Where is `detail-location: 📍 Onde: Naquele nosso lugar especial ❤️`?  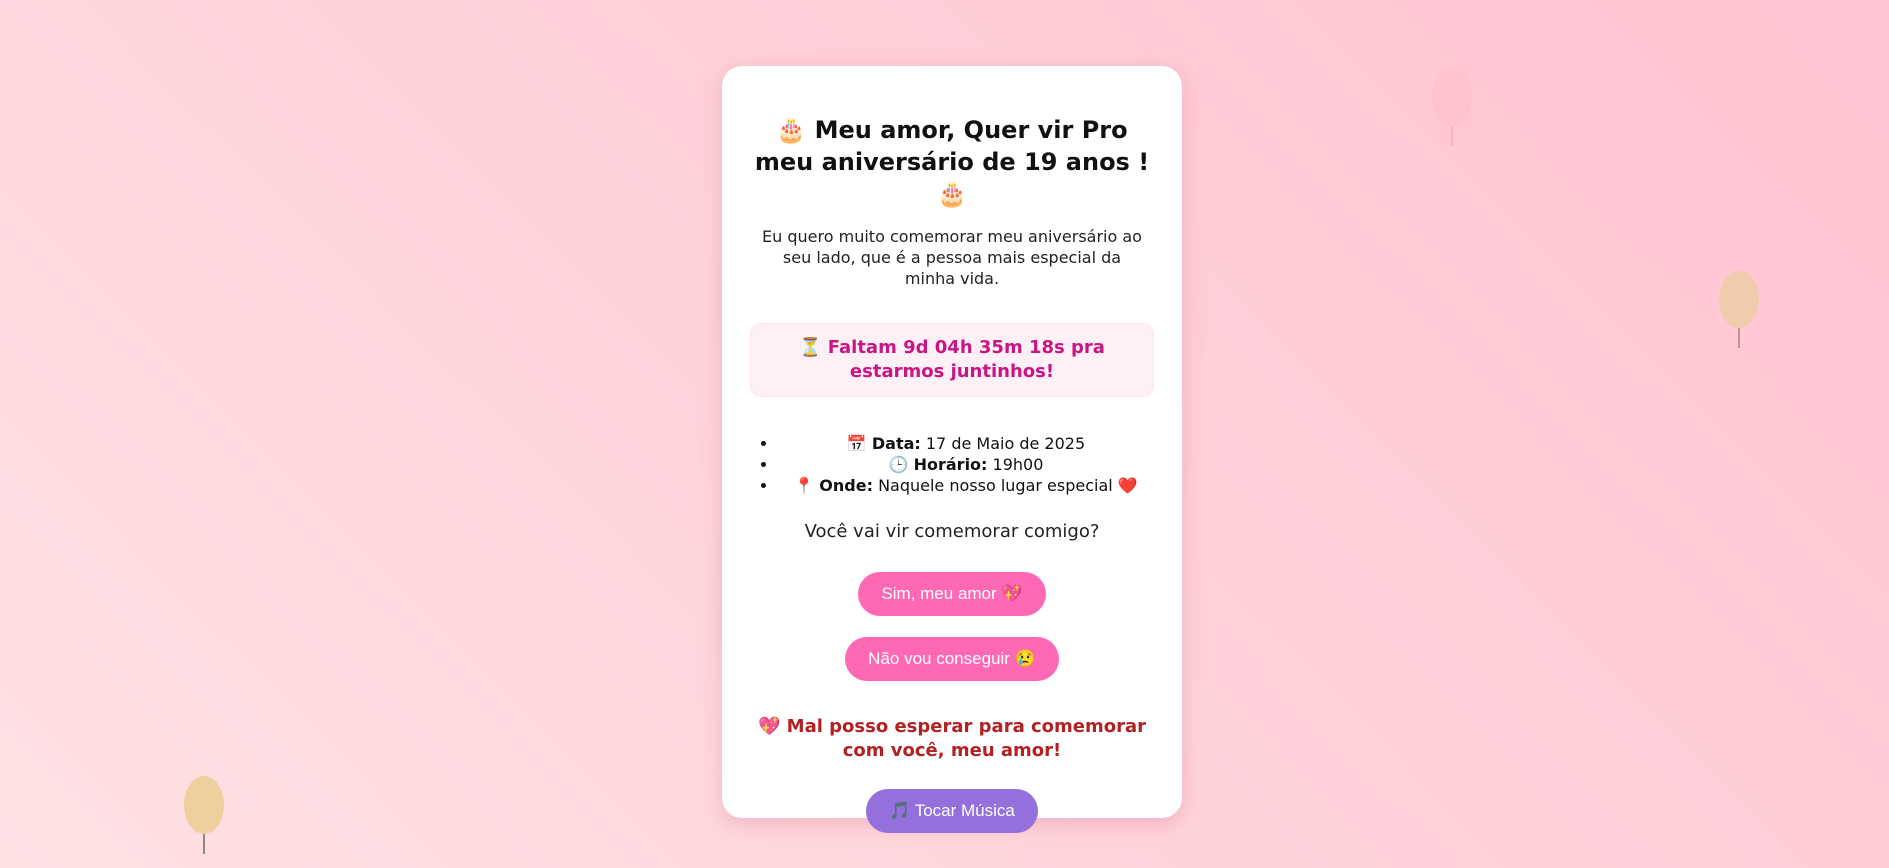
detail-location: 📍 Onde: Naquele nosso lugar especial ❤️ is located at coordinates (966, 485).